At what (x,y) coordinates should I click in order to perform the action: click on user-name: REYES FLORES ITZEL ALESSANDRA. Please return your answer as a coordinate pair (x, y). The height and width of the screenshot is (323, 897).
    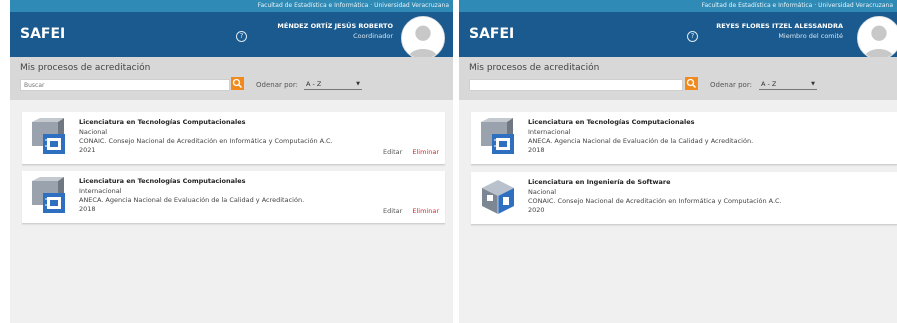
    Looking at the image, I should click on (779, 26).